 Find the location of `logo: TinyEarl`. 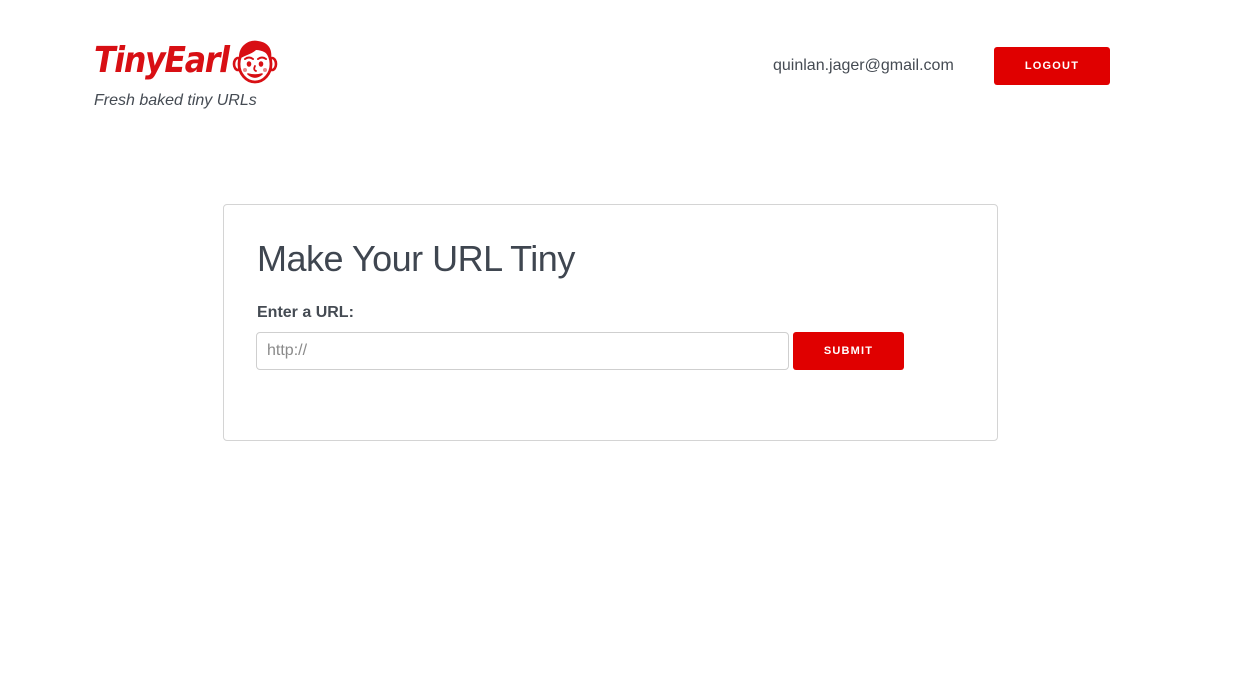

logo: TinyEarl is located at coordinates (186, 61).